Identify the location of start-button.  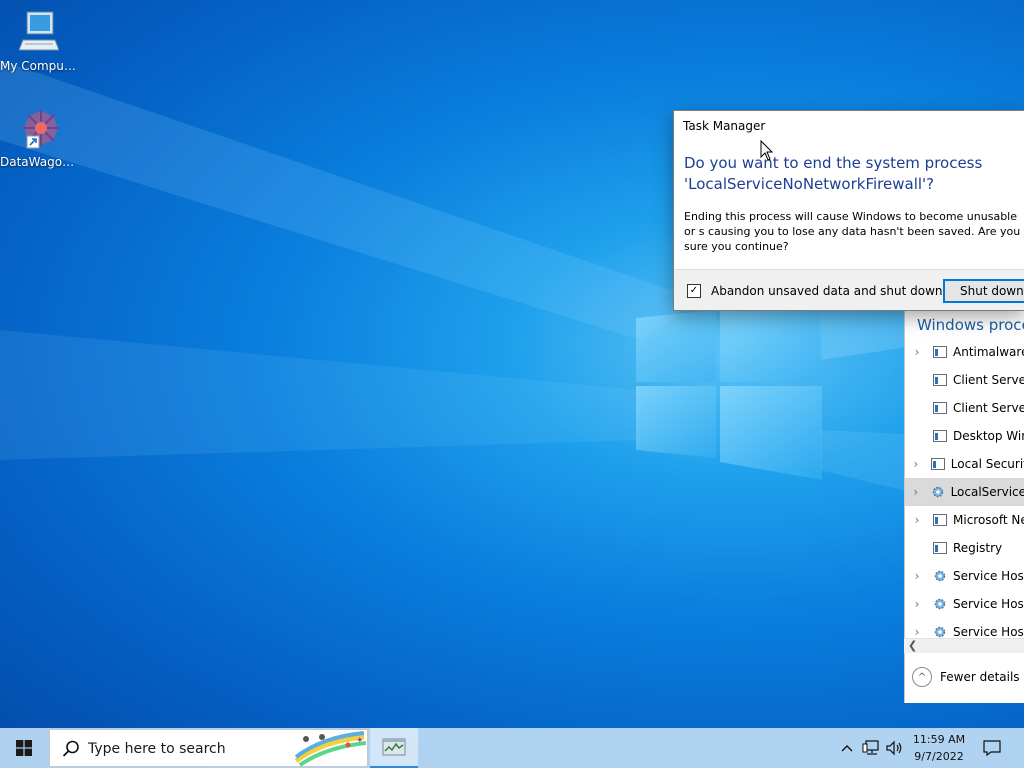
(24, 748).